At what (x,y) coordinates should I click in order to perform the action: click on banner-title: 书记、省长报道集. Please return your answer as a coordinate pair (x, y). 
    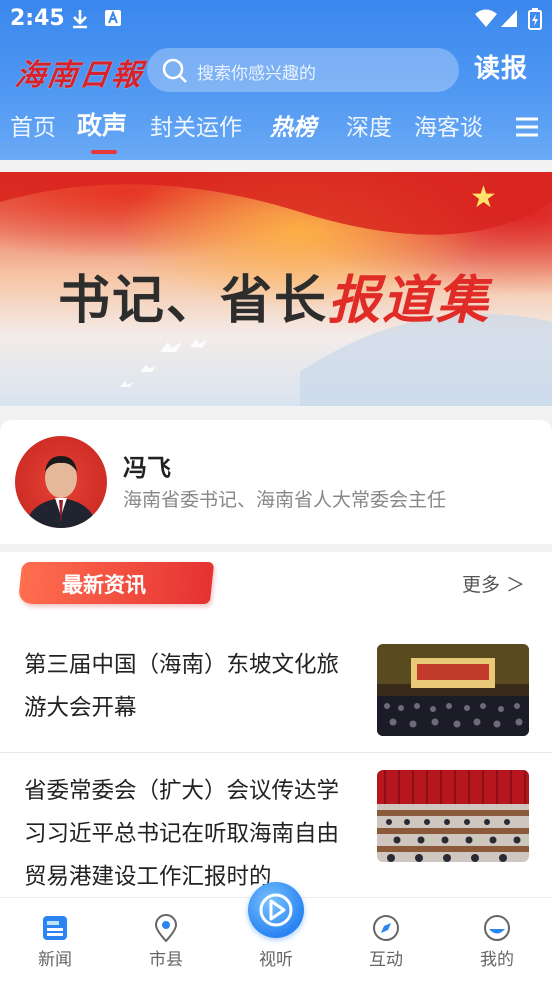
    Looking at the image, I should click on (274, 295).